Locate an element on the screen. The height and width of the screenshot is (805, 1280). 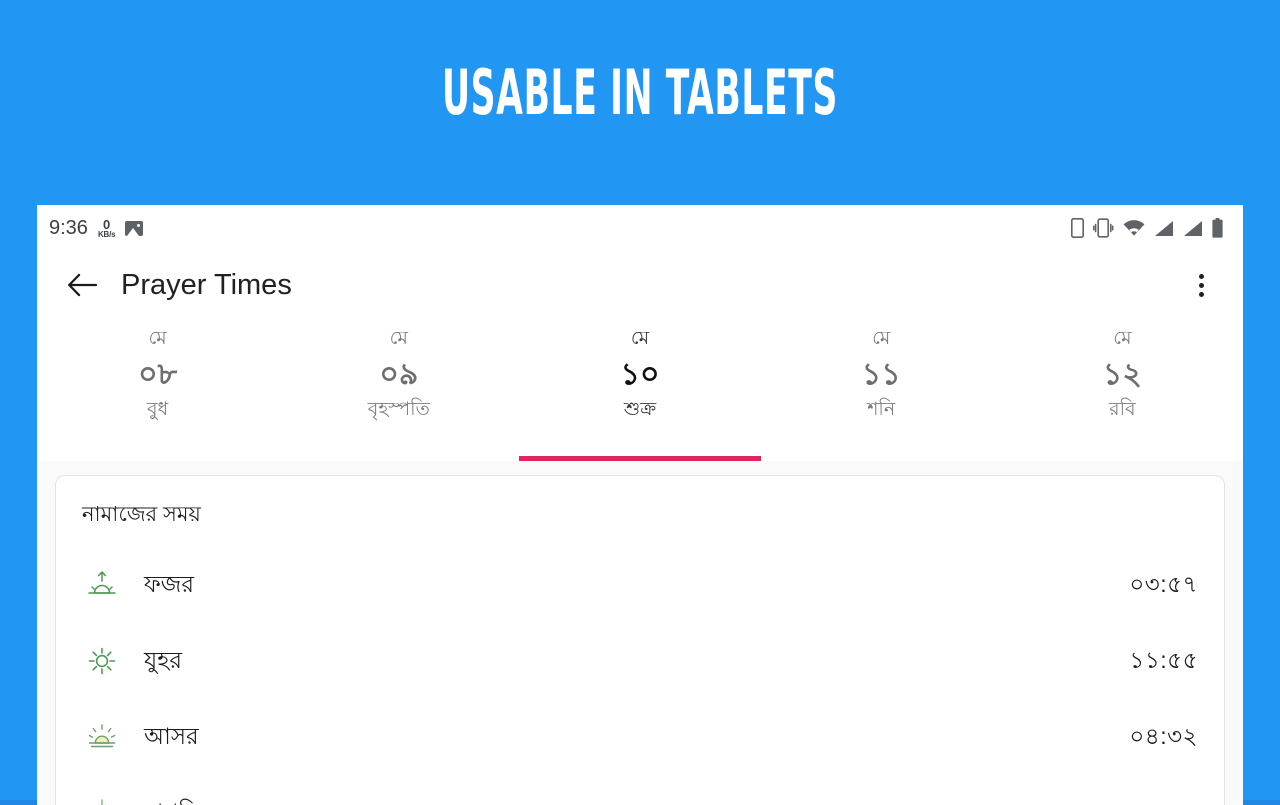
image-icon is located at coordinates (134, 228).